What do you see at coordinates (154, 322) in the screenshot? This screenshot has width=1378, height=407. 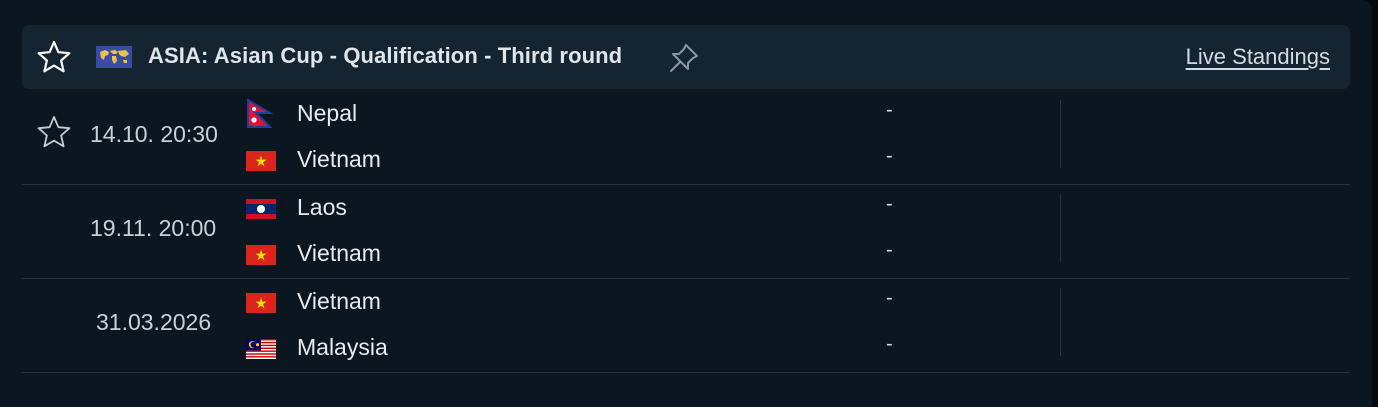 I see `match-time: 31.03.2026` at bounding box center [154, 322].